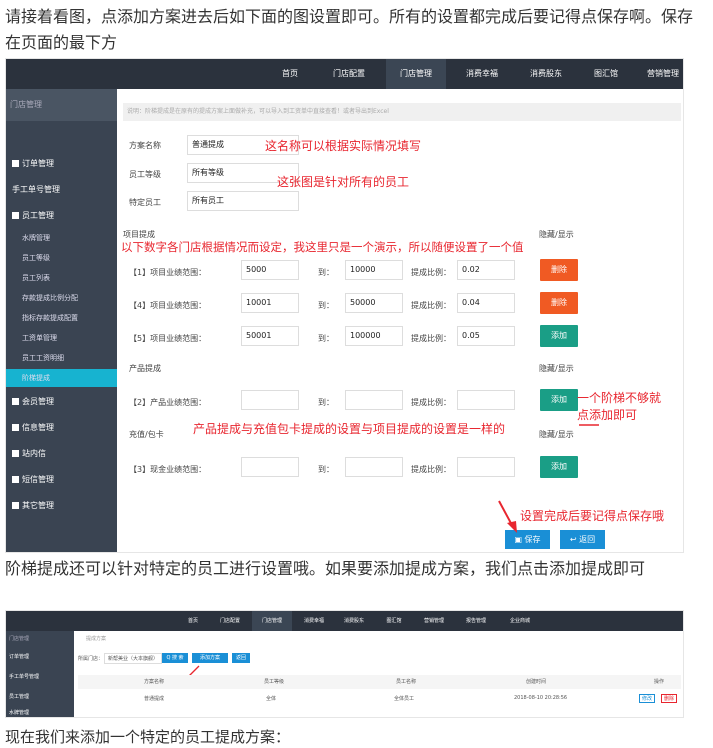 The height and width of the screenshot is (748, 713). I want to click on cell-time: 2018-08-10 20:28:56, so click(541, 698).